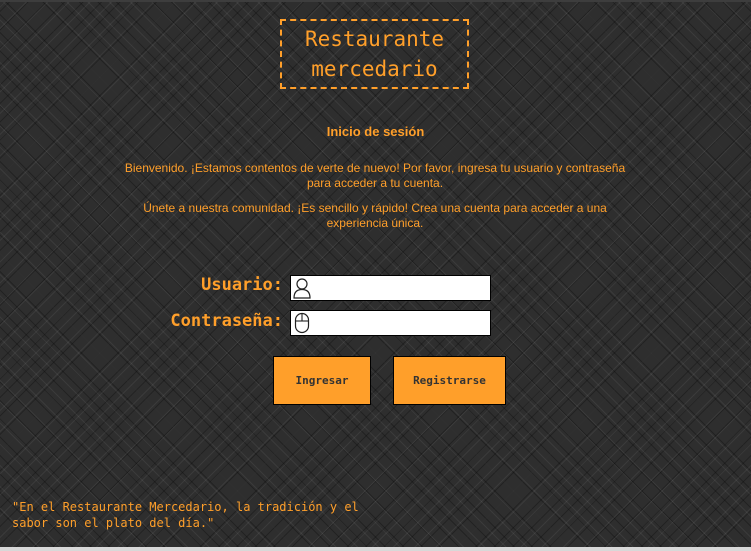  What do you see at coordinates (449, 380) in the screenshot?
I see `register-button: Registrarse` at bounding box center [449, 380].